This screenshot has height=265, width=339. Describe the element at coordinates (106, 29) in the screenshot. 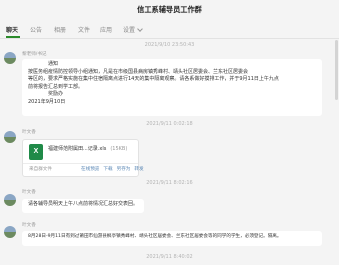

I see `tab-apps: 应用` at that location.